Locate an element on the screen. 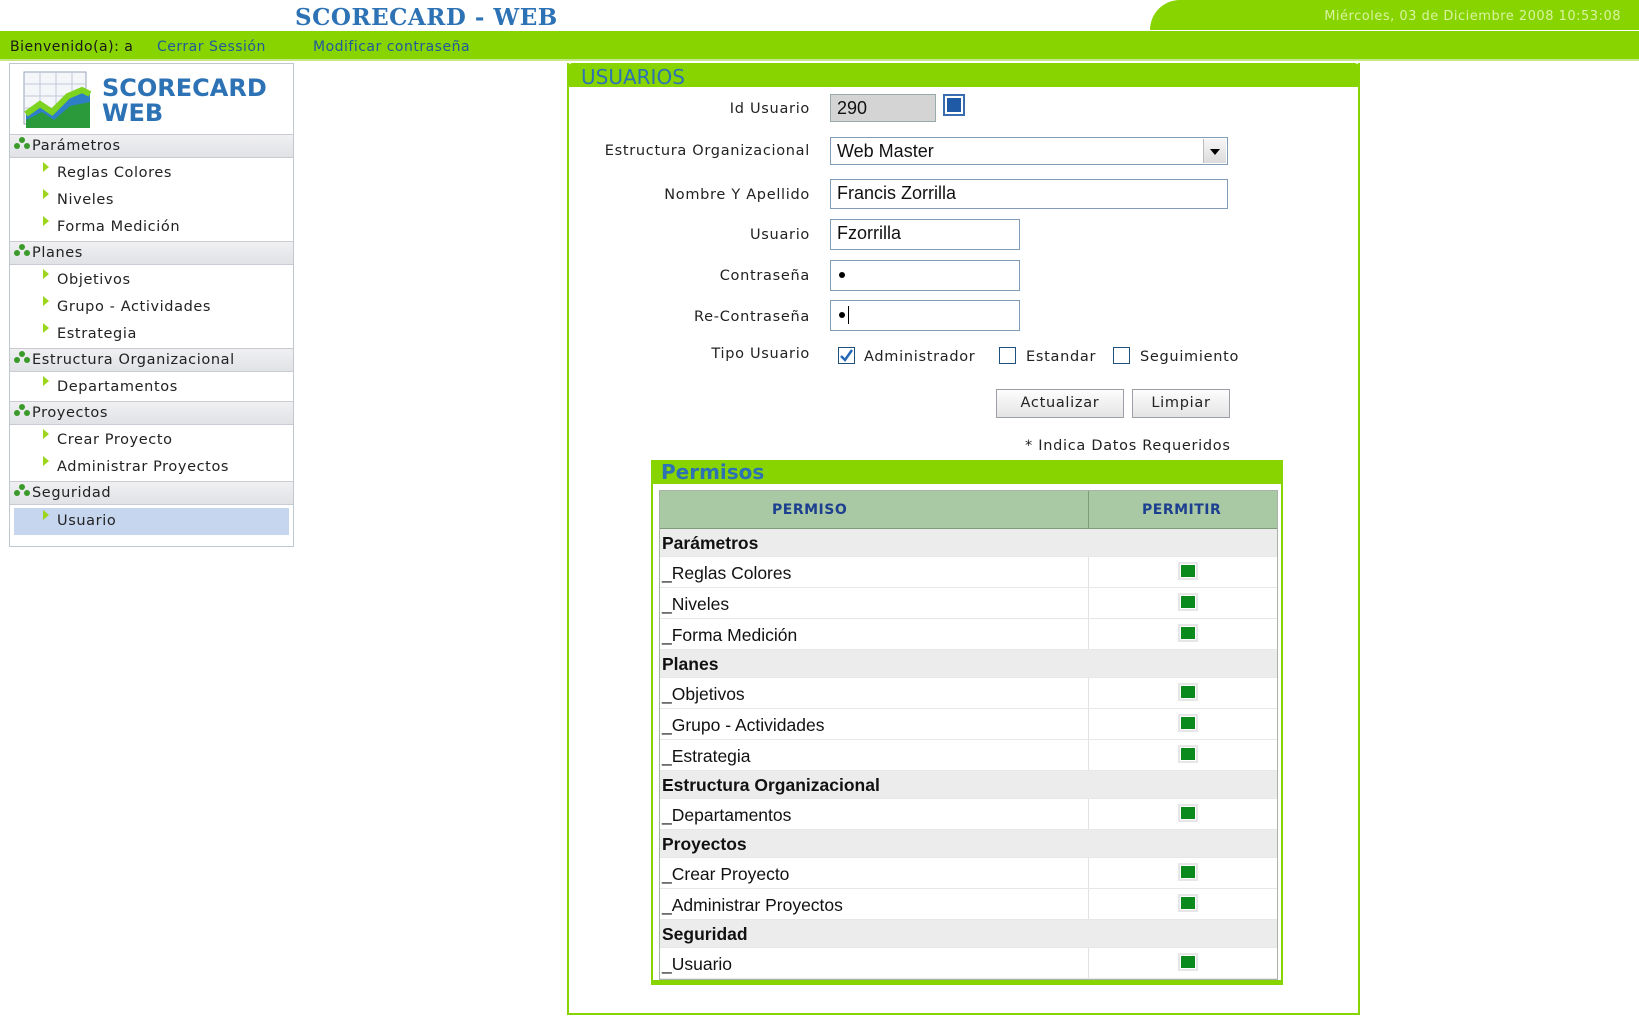  table-header: PERMISO PERMITIR is located at coordinates (968, 510).